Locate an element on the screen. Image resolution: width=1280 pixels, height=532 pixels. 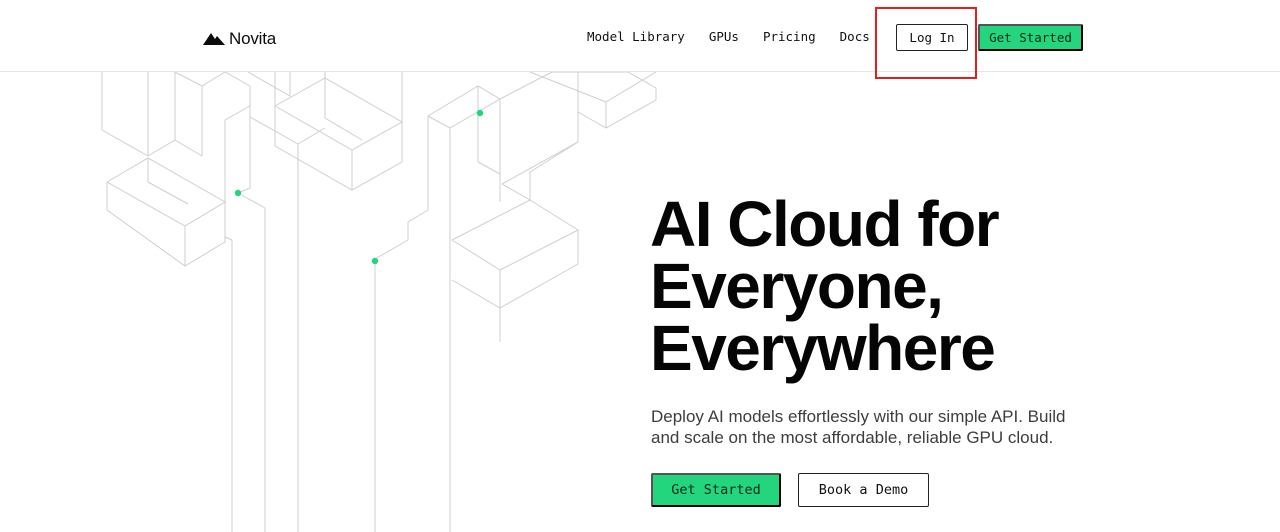
nav-gpus: GPUs is located at coordinates (724, 36).